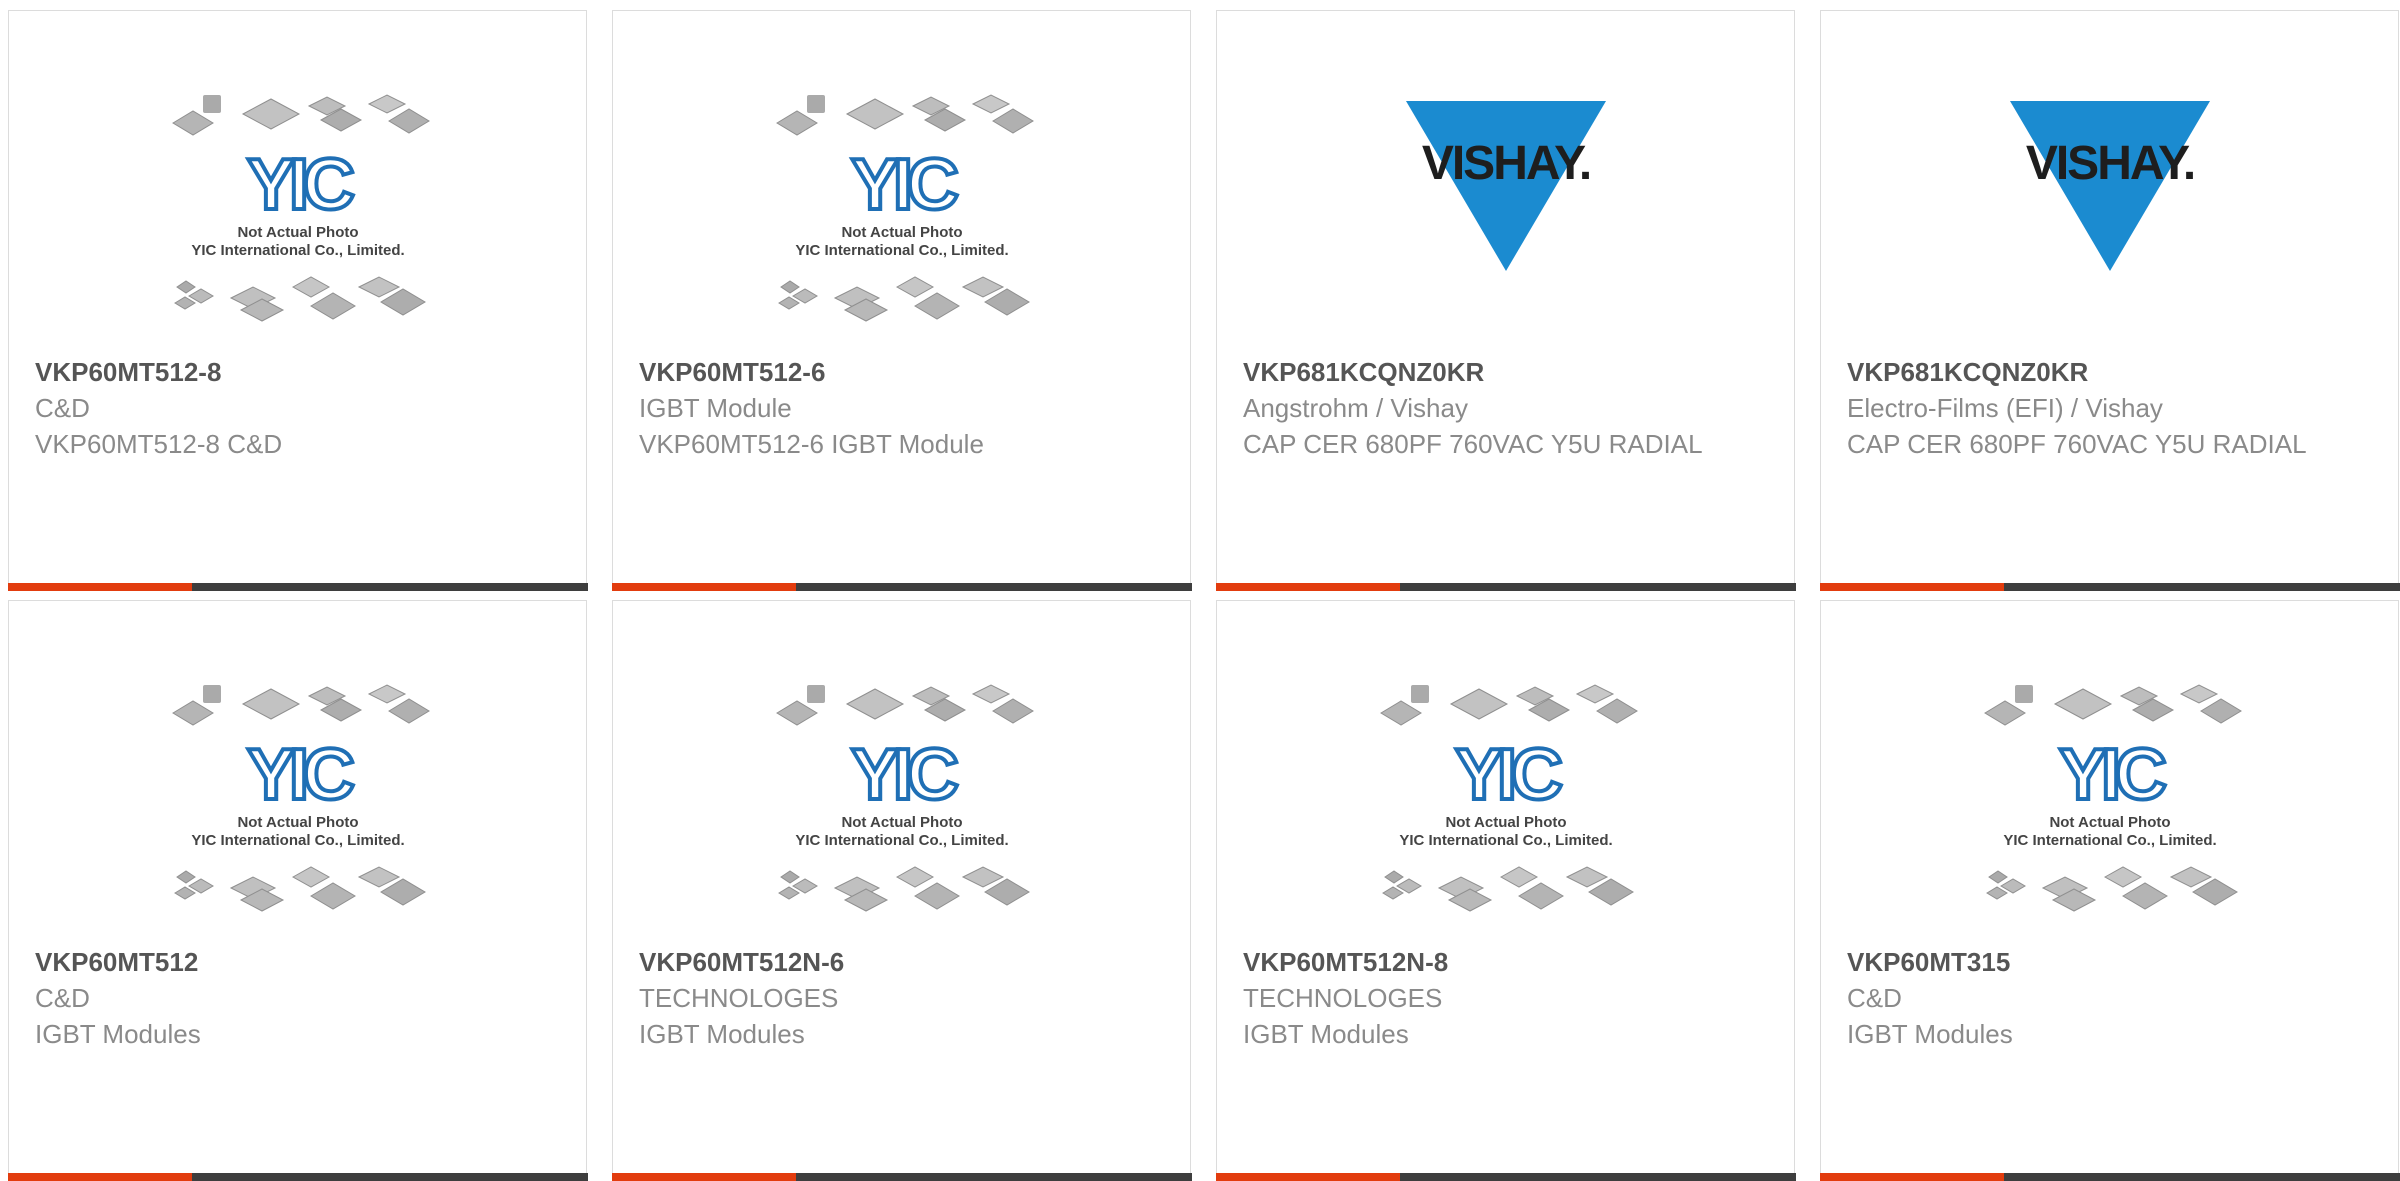 This screenshot has width=2400, height=1181. What do you see at coordinates (904, 372) in the screenshot?
I see `part-number: VKP60MT512-6` at bounding box center [904, 372].